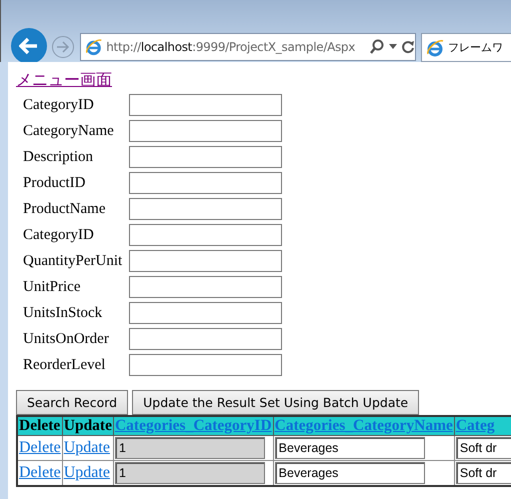  Describe the element at coordinates (63, 313) in the screenshot. I see `field-label: UnitsInStock` at that location.